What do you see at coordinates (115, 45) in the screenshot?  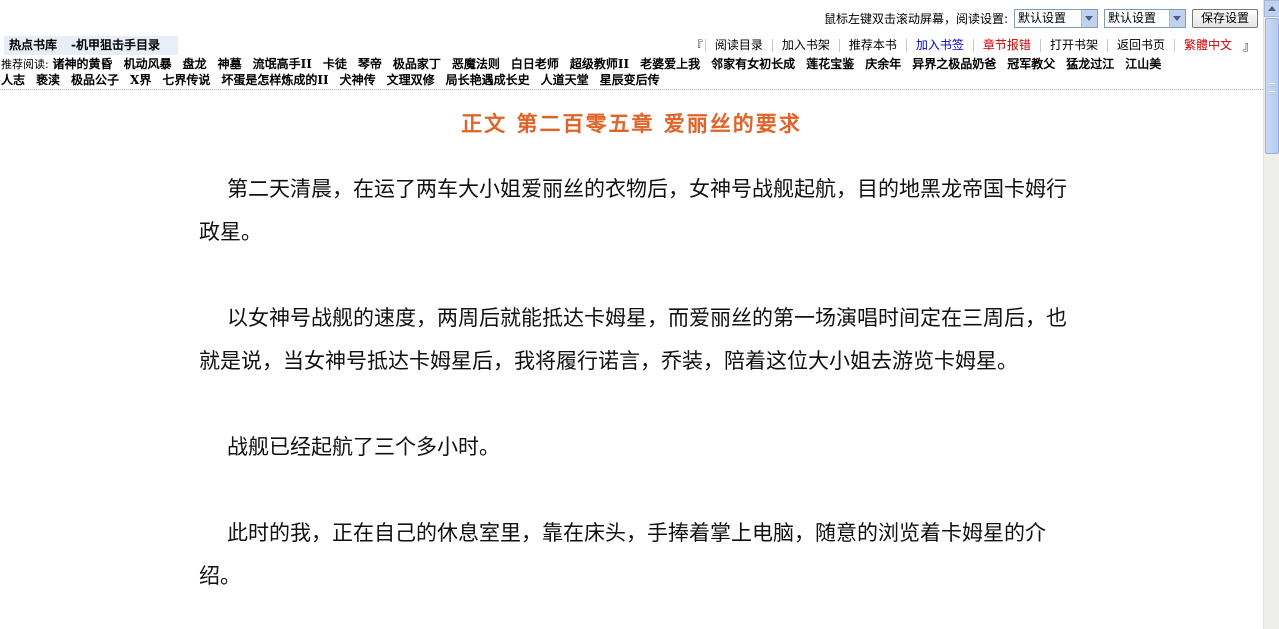 I see `book-catalog-link: -机甲狙击手目录` at bounding box center [115, 45].